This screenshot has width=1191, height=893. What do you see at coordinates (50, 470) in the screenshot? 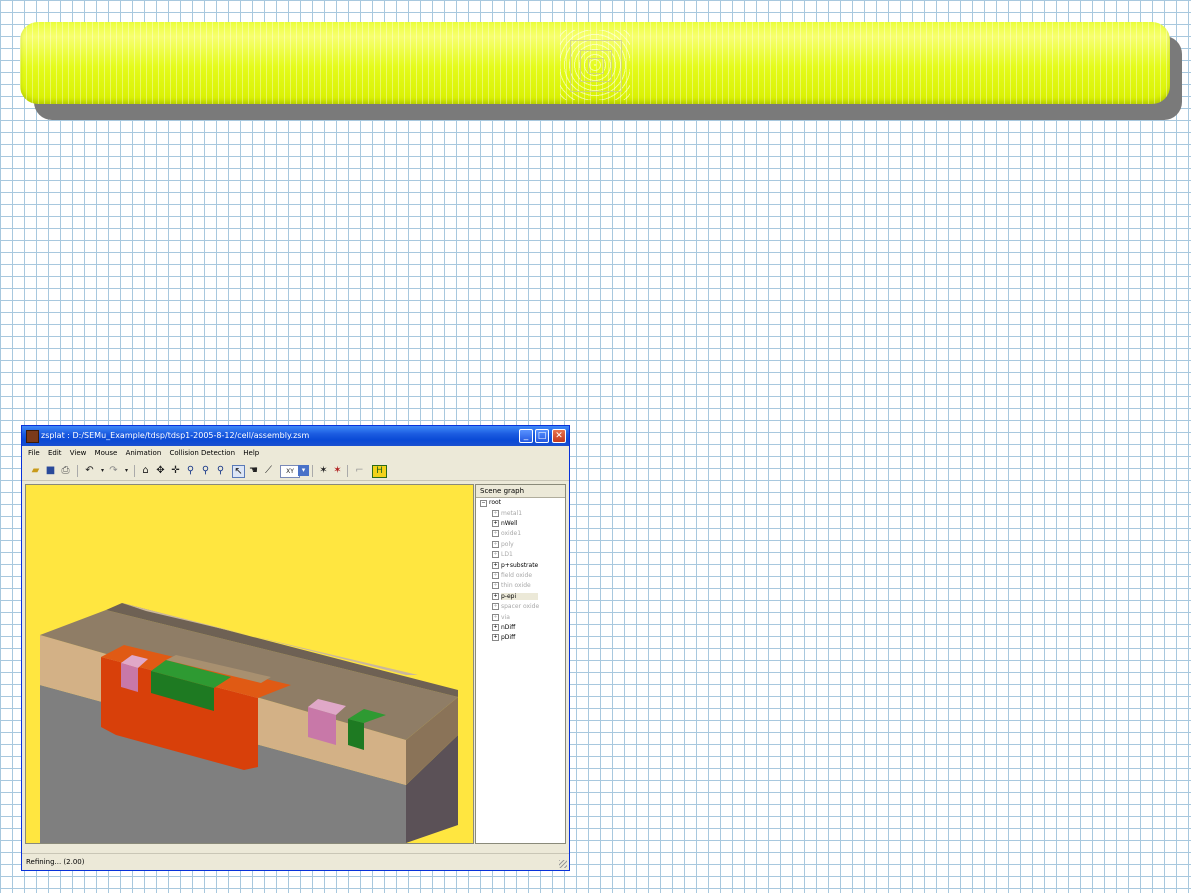
I see `save-icon: ■` at bounding box center [50, 470].